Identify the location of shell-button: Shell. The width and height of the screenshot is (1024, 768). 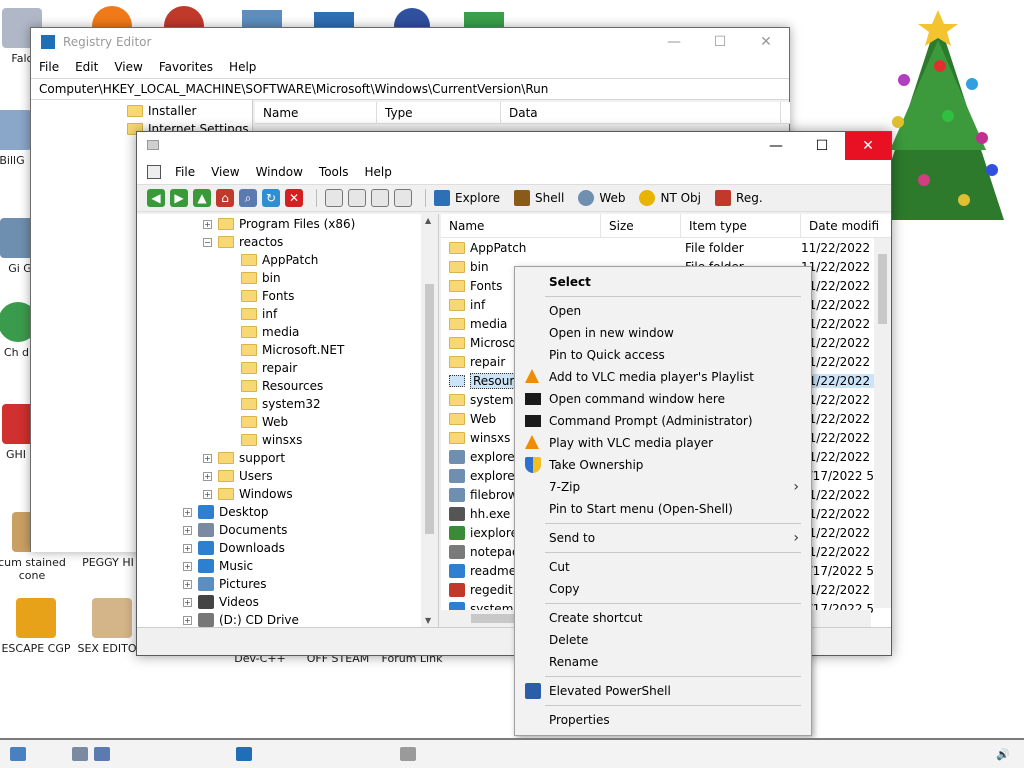
(539, 198).